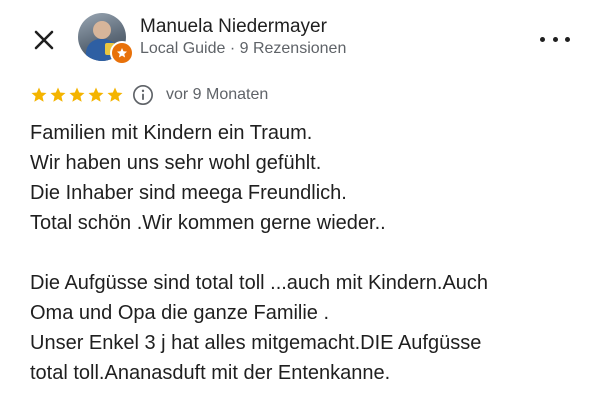 This screenshot has width=600, height=402. I want to click on rating-row: vor 9 Monaten, so click(149, 95).